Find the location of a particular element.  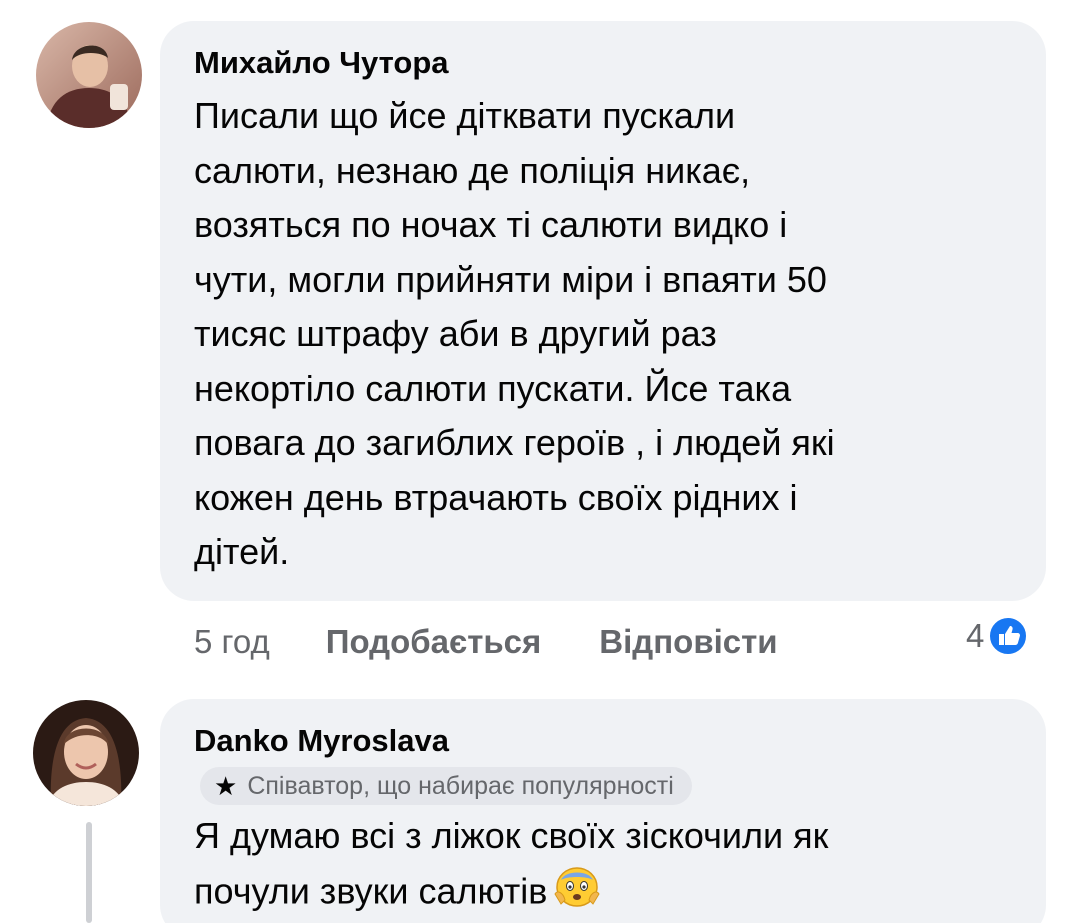

comment-text-line: кожен день втрачають своїх рідних і is located at coordinates (496, 497).